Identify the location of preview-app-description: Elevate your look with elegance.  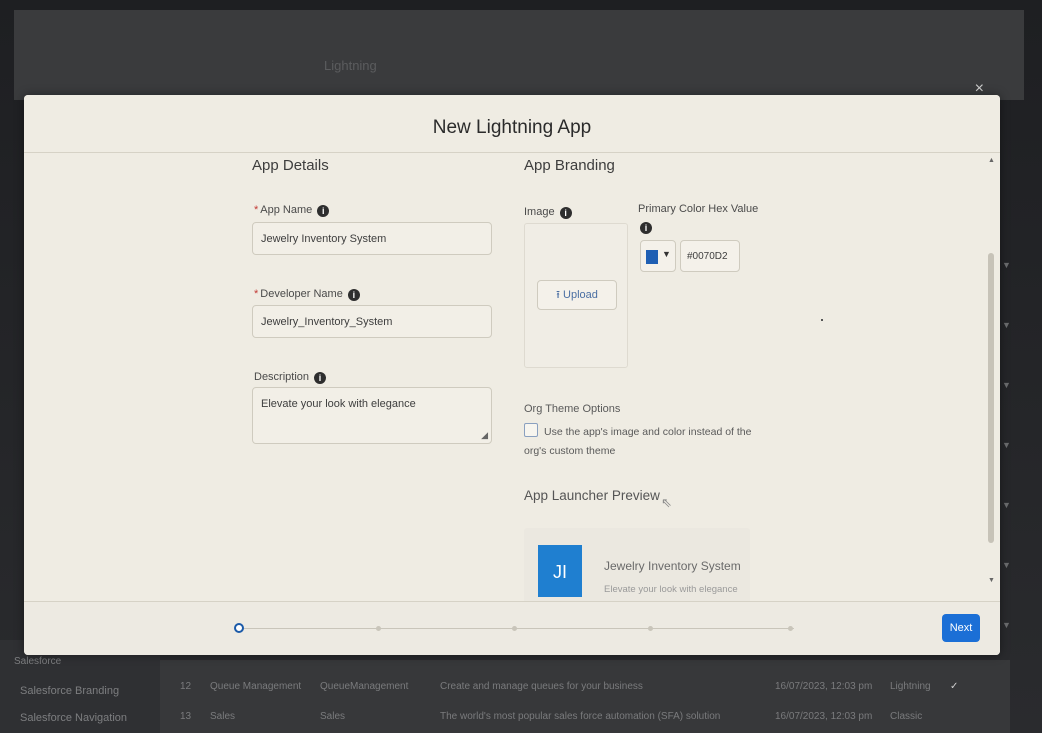
(671, 589).